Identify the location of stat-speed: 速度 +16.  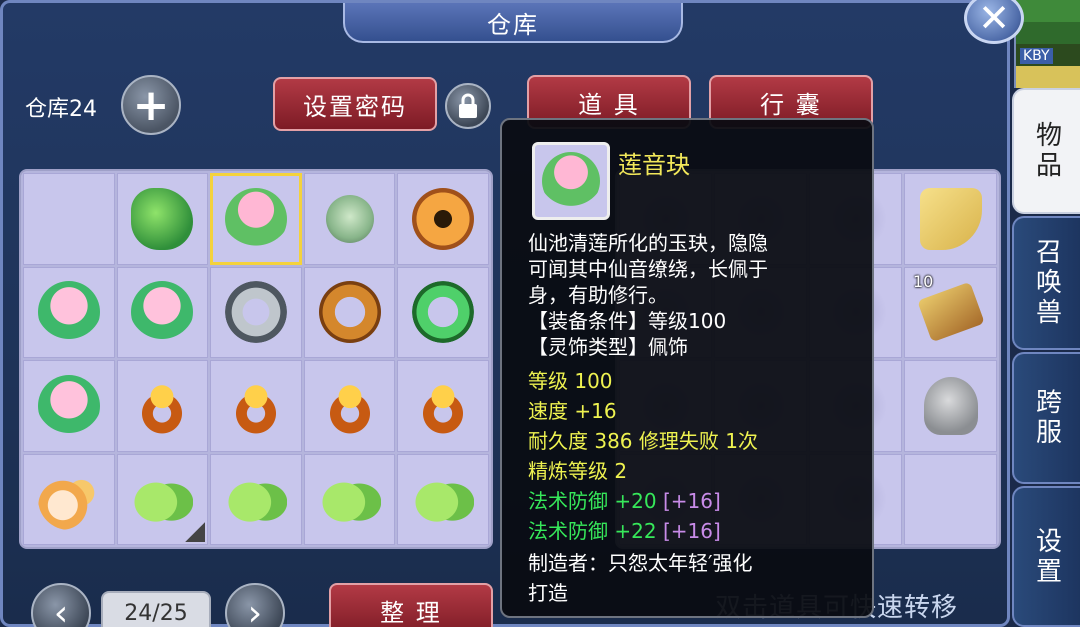
(572, 411).